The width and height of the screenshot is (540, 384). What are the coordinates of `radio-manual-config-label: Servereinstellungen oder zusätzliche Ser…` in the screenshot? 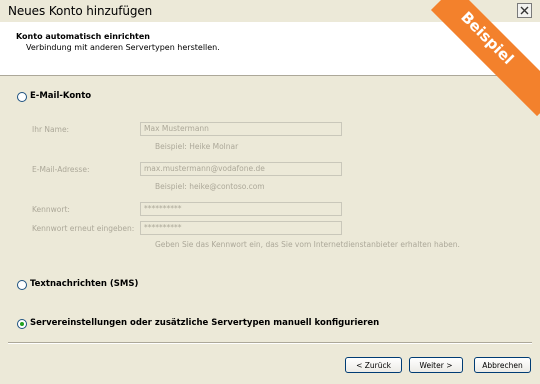 It's located at (204, 323).